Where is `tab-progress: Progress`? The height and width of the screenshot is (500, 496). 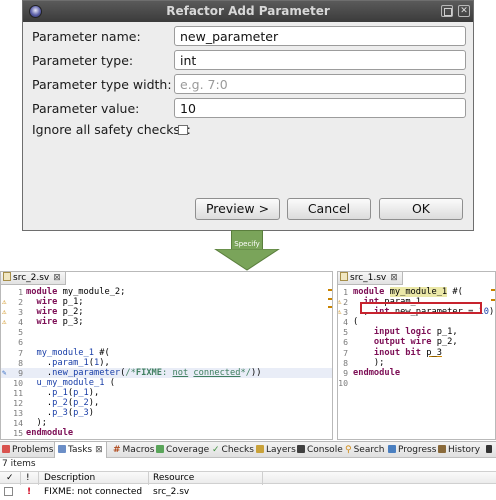 tab-progress: Progress is located at coordinates (412, 450).